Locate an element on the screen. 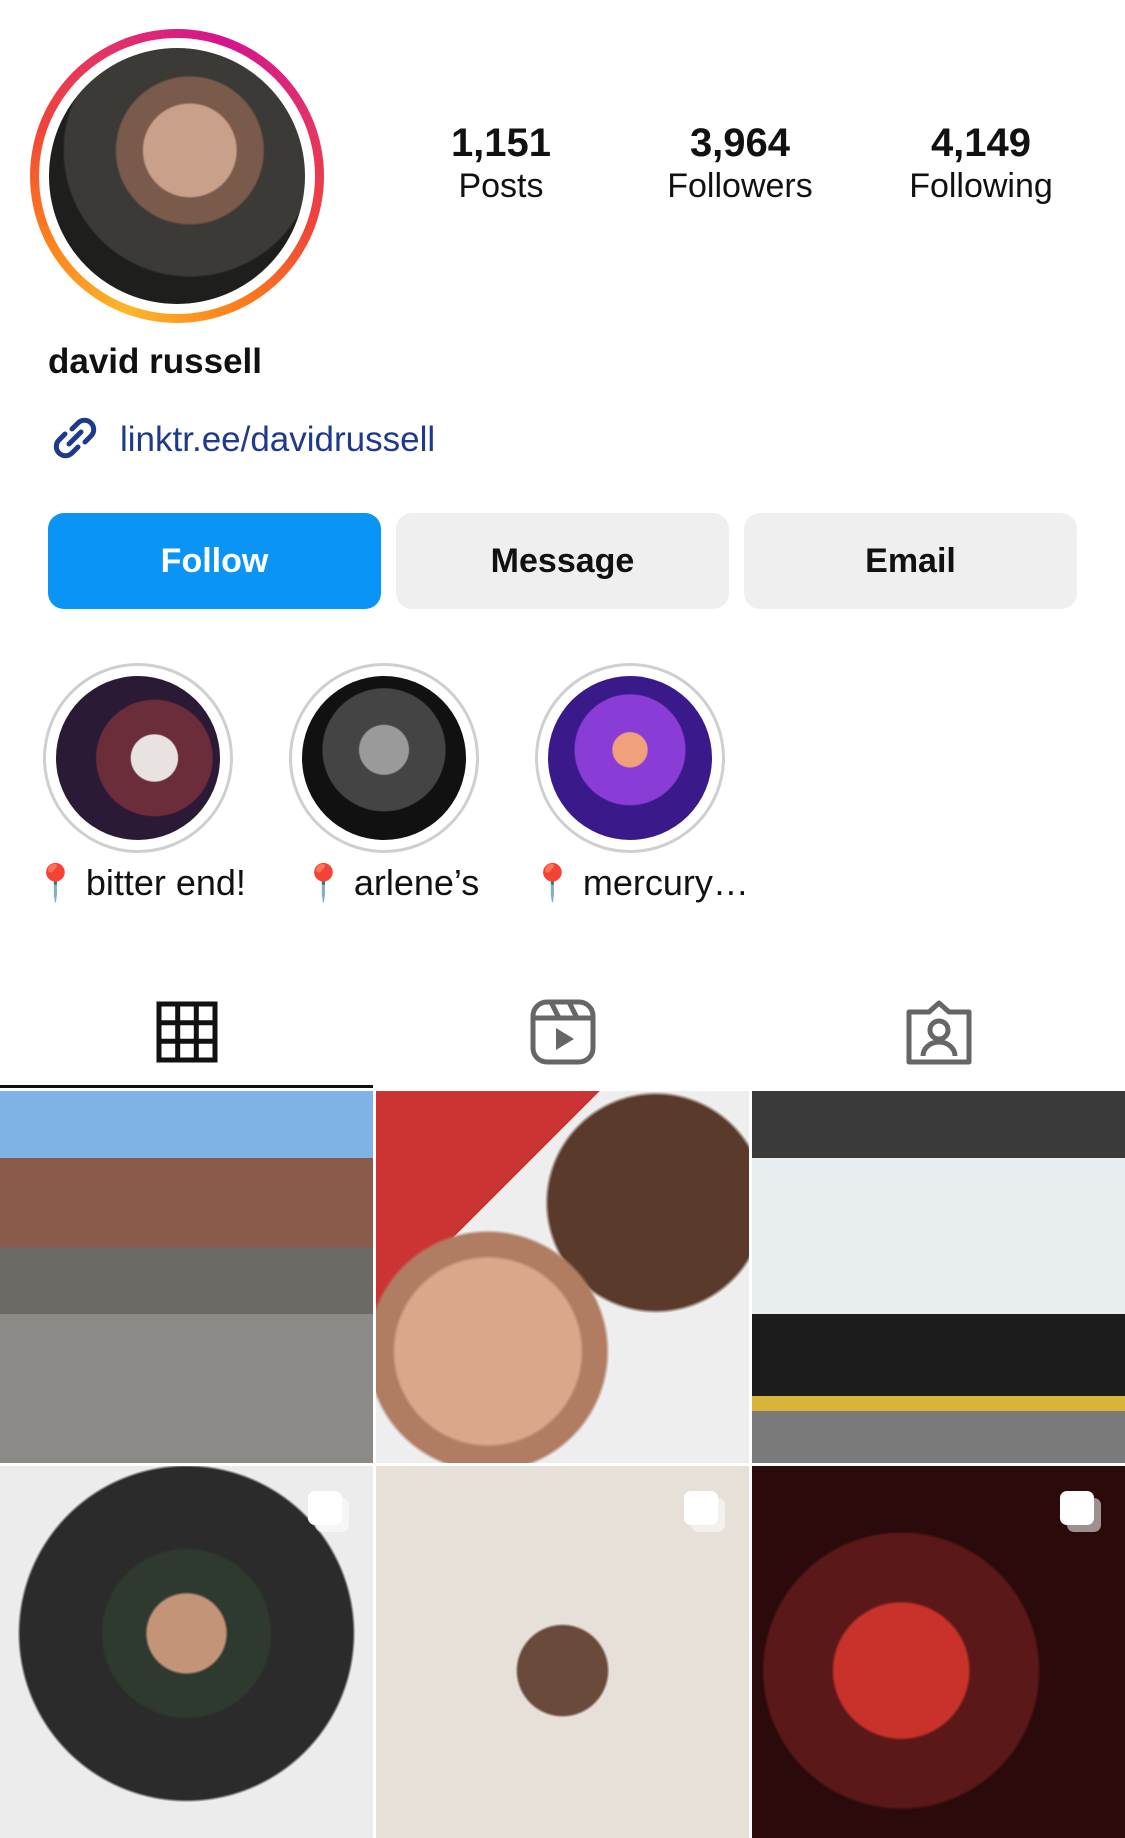 Image resolution: width=1125 pixels, height=1838 pixels. highlight-label: bitter end! is located at coordinates (165, 882).